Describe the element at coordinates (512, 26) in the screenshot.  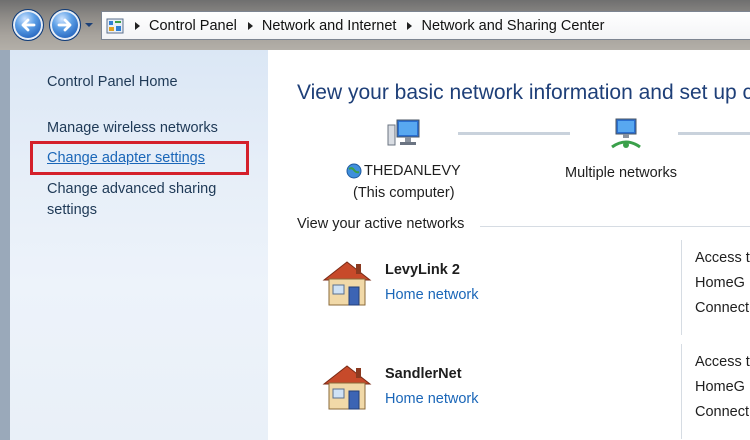
I see `breadcrumb-network-and-sharing-center: Network and Sharing Center` at that location.